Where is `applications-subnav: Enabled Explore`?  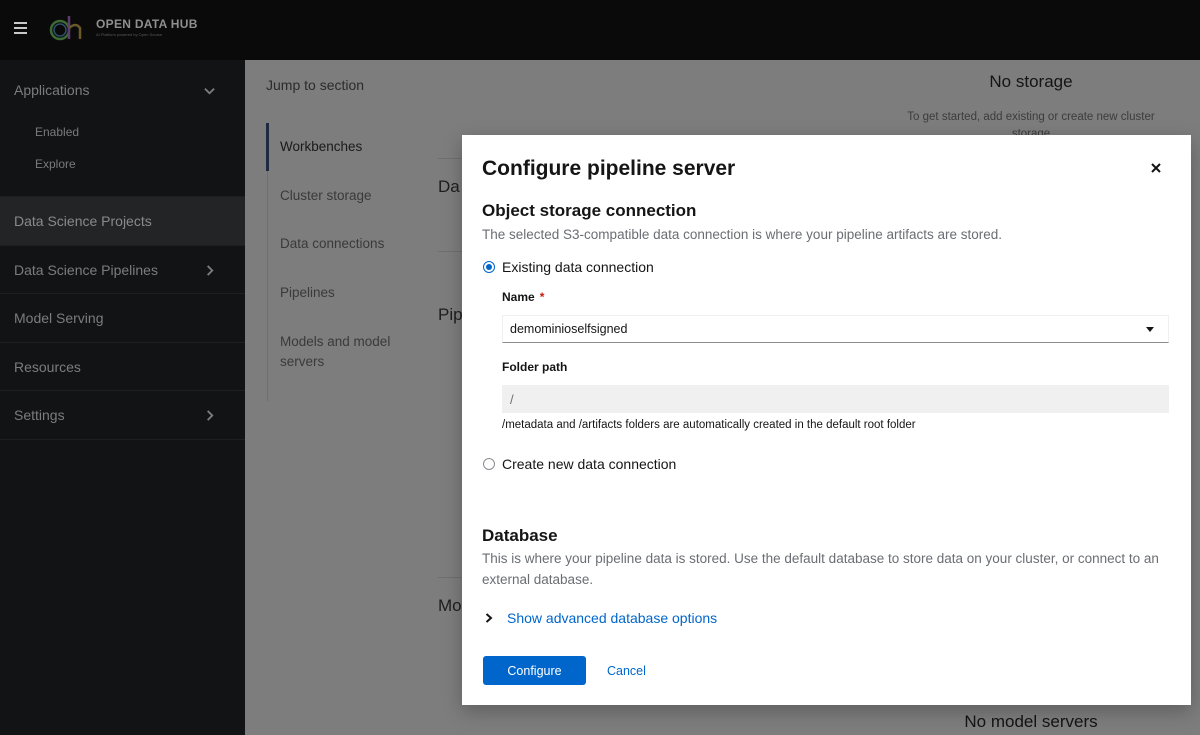 applications-subnav: Enabled Explore is located at coordinates (122, 158).